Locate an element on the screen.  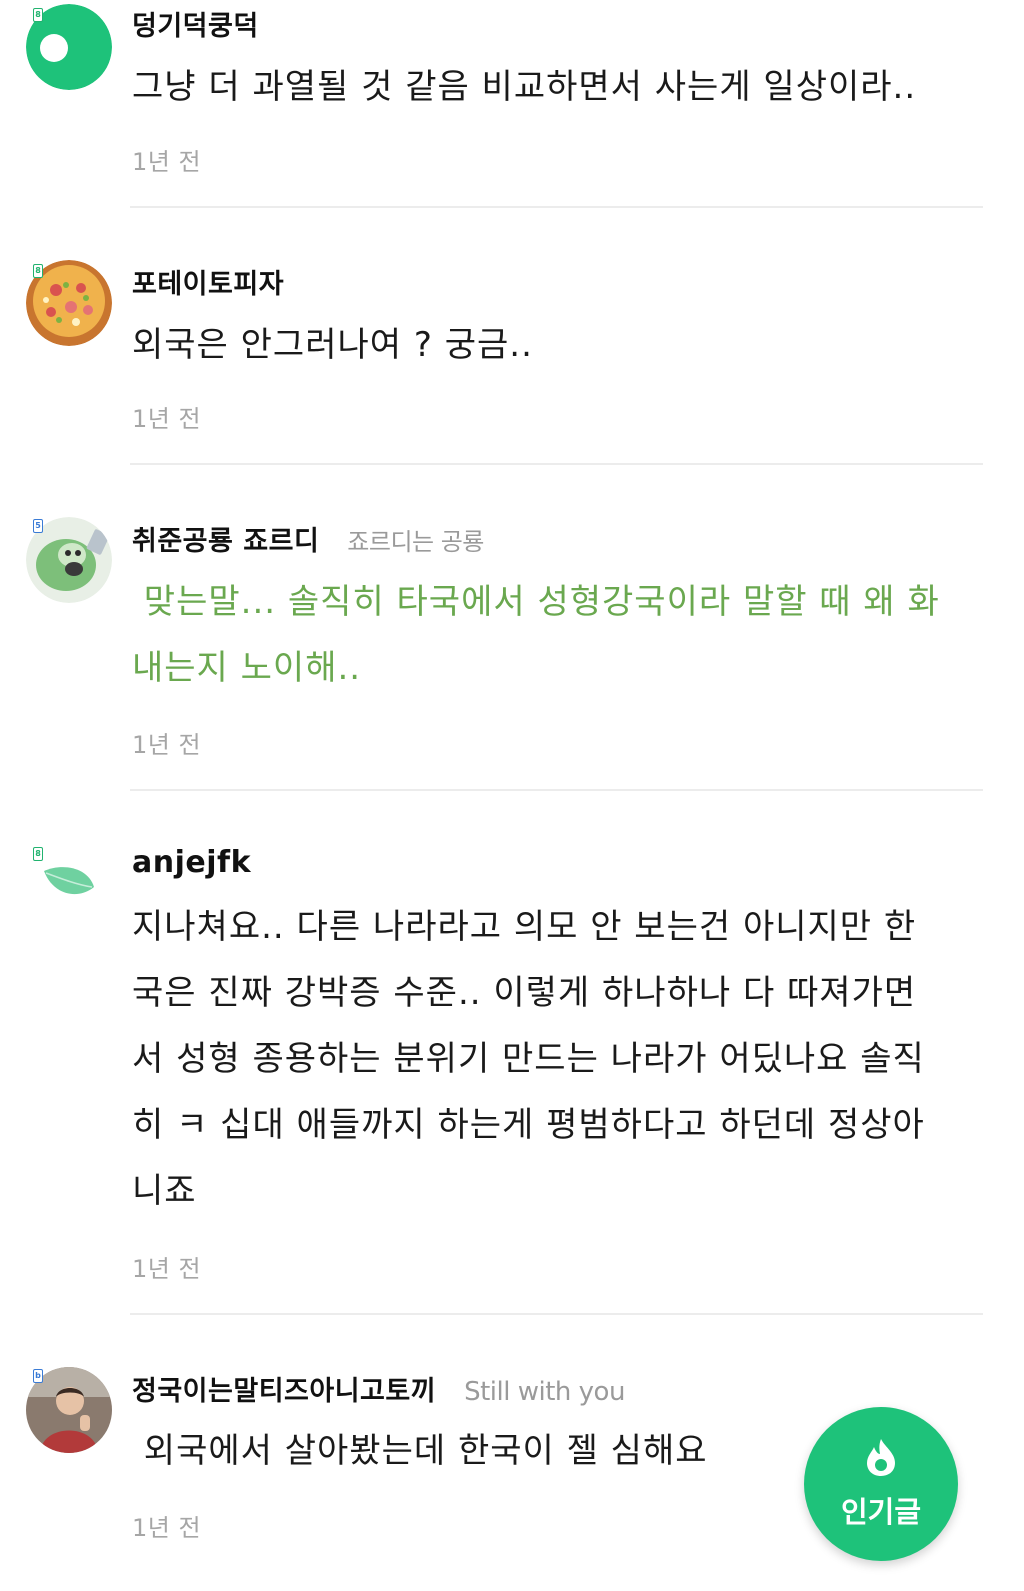
nickname: 포테이토피자 is located at coordinates (208, 281).